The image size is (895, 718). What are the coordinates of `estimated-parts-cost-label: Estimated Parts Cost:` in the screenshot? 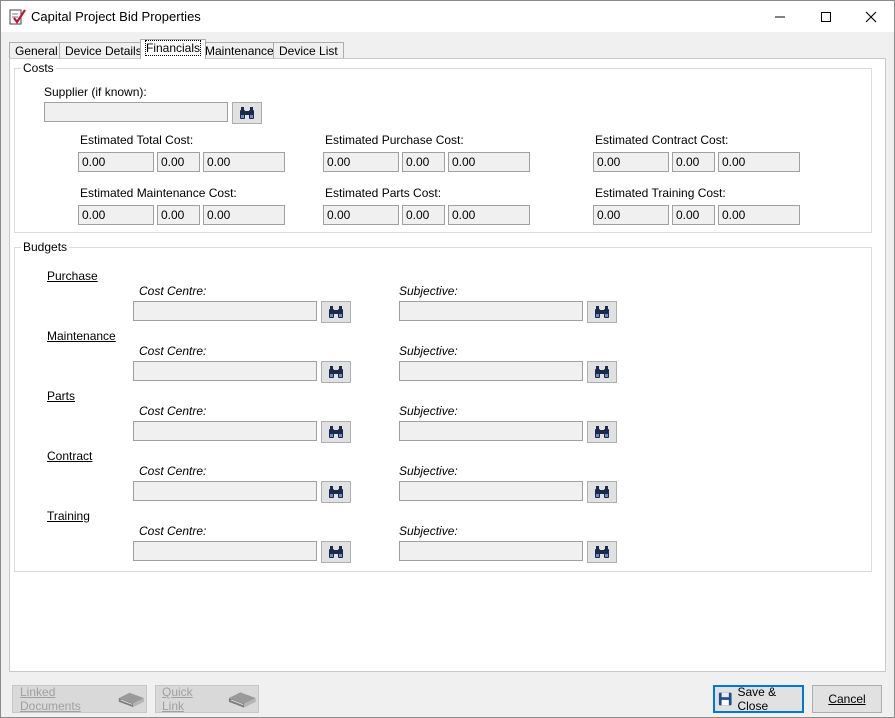 It's located at (383, 193).